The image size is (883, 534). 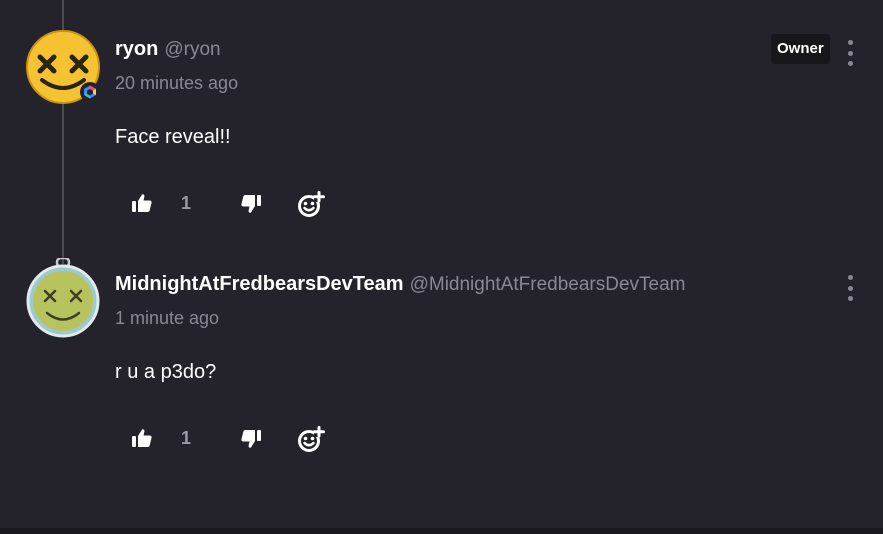 What do you see at coordinates (167, 318) in the screenshot?
I see `comment-timestamp: 1 minute ago` at bounding box center [167, 318].